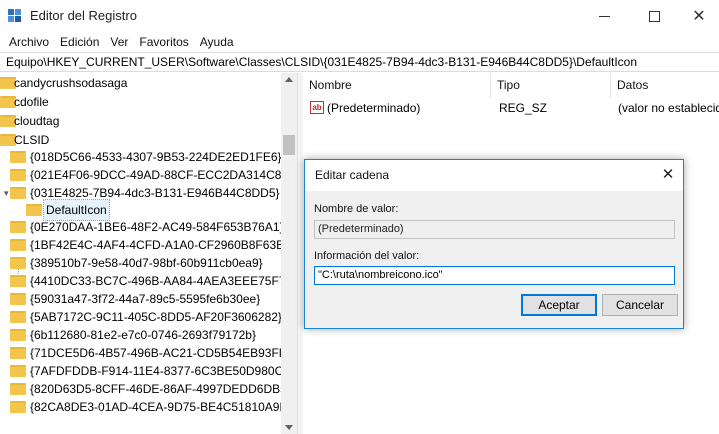 The width and height of the screenshot is (719, 434). What do you see at coordinates (142, 227) in the screenshot?
I see `tree-item-clsid-child: {0E270DAA-1BE6-48F2-AC49-584F653B76A1}` at bounding box center [142, 227].